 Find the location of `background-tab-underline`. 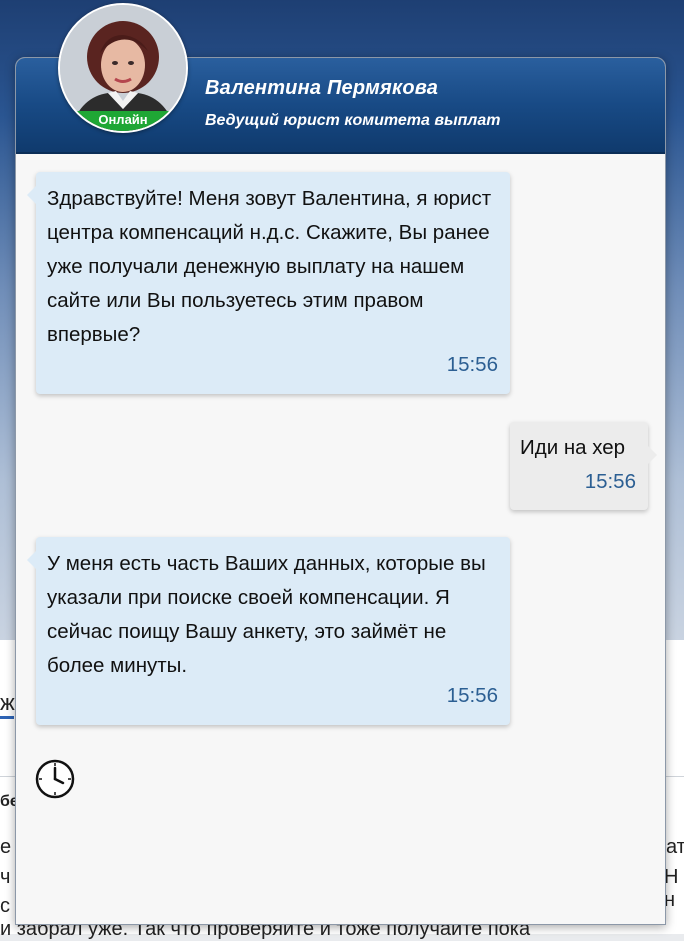

background-tab-underline is located at coordinates (7, 717).